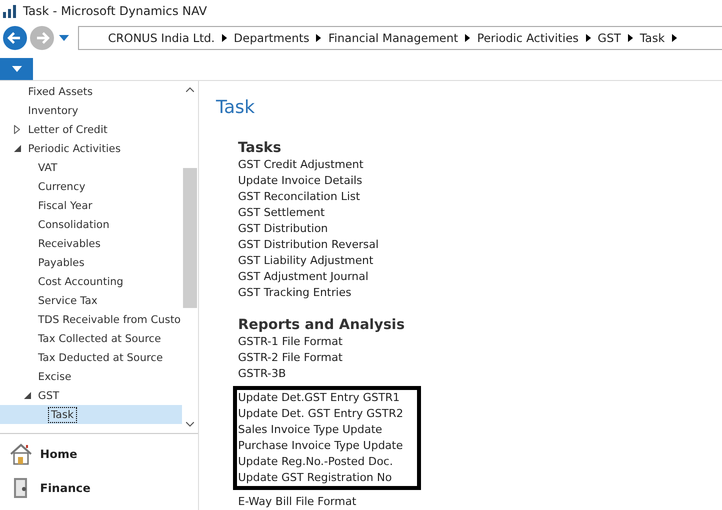 The image size is (722, 510). I want to click on scroll-down-icon, so click(190, 424).